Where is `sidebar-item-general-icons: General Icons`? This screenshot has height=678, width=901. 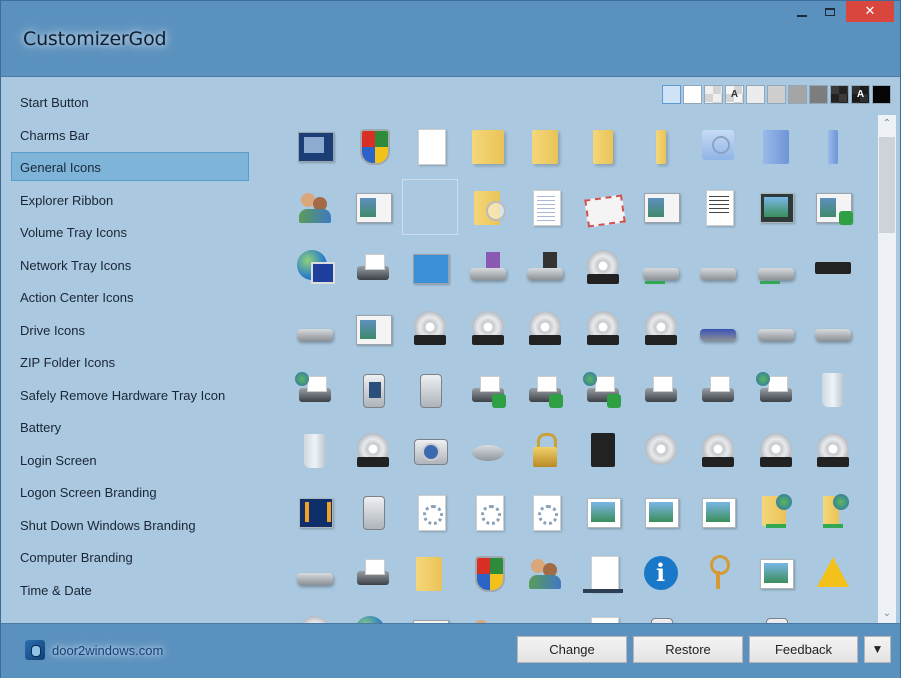
sidebar-item-general-icons: General Icons is located at coordinates (130, 166).